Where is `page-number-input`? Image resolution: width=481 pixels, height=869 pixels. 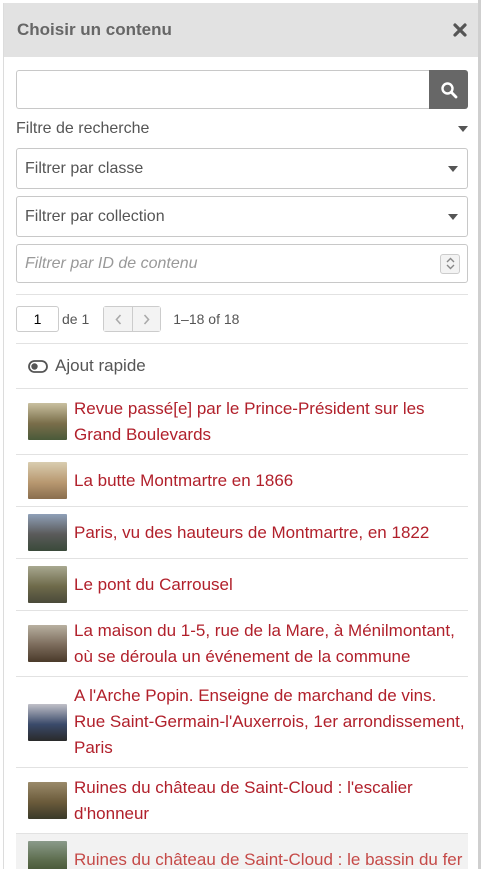
page-number-input is located at coordinates (37, 319).